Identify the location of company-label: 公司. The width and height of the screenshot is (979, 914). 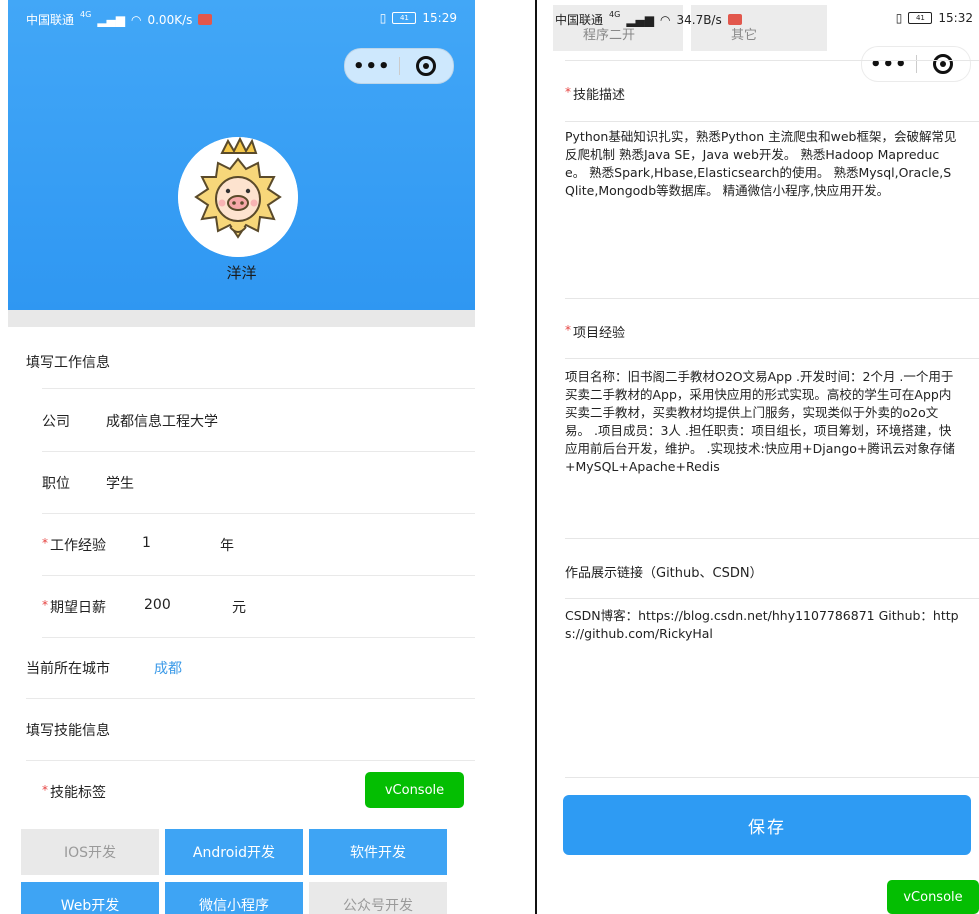
(56, 422).